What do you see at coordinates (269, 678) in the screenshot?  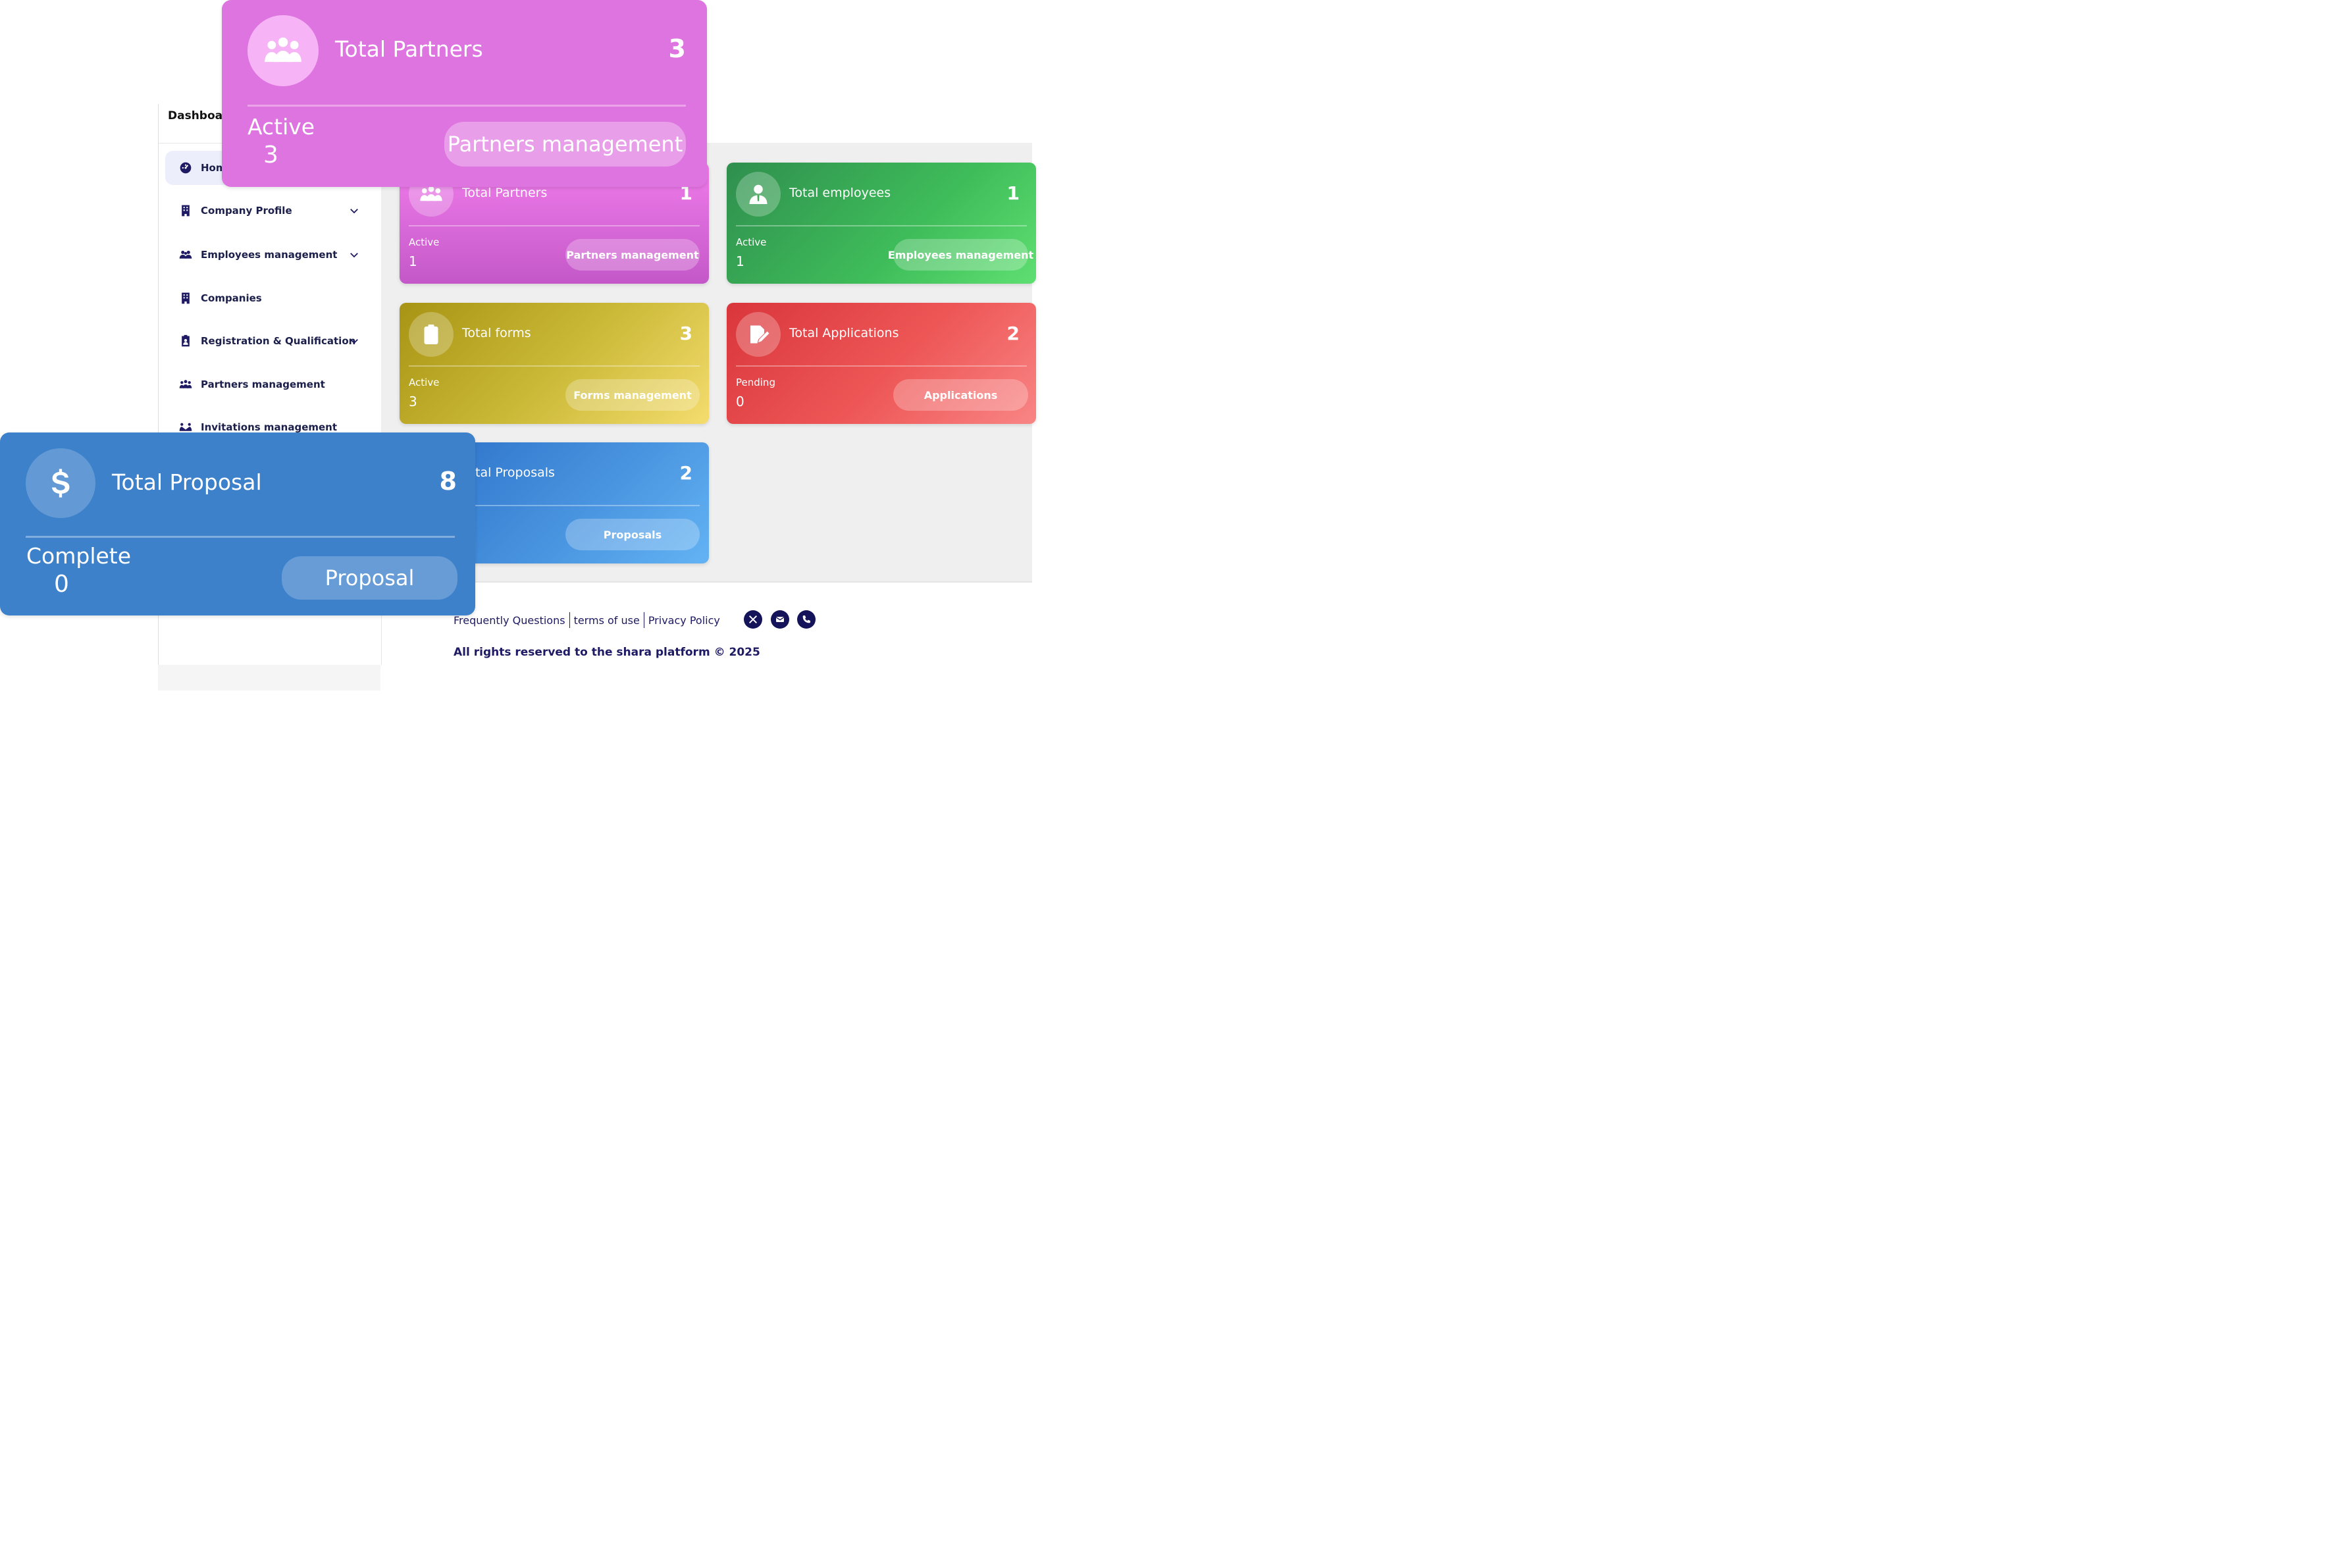 I see `sidebar-footer-area` at bounding box center [269, 678].